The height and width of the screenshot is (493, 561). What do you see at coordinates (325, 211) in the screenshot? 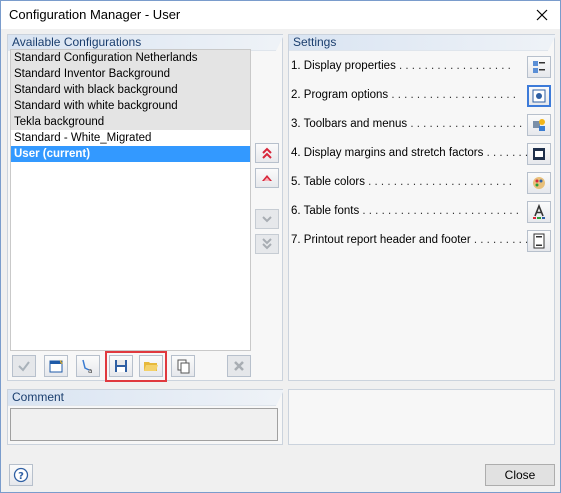
I see `setting-label: 6. Table fonts` at bounding box center [325, 211].